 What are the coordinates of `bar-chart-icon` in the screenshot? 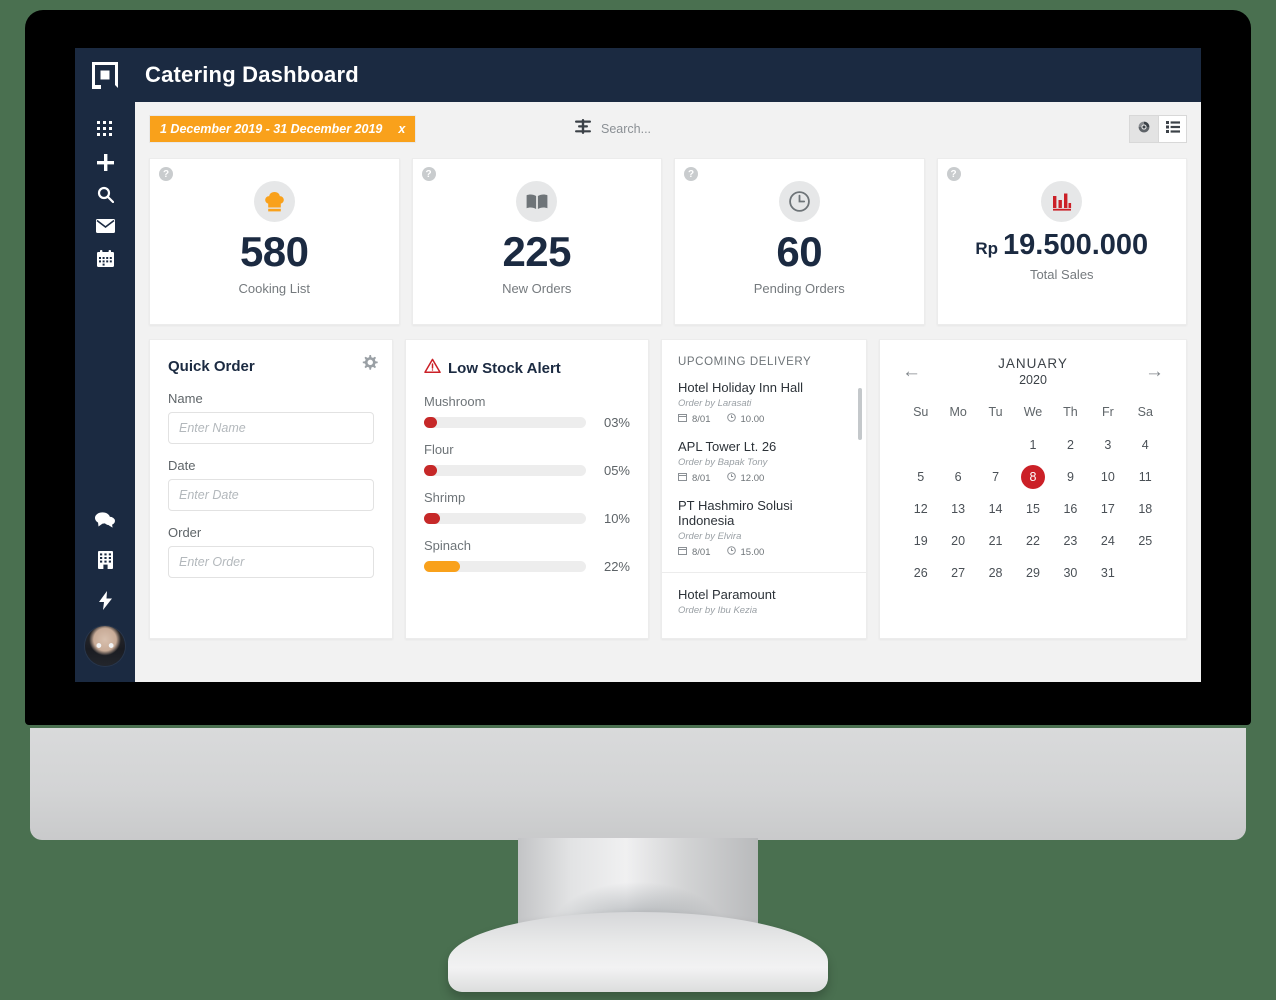 It's located at (1062, 201).